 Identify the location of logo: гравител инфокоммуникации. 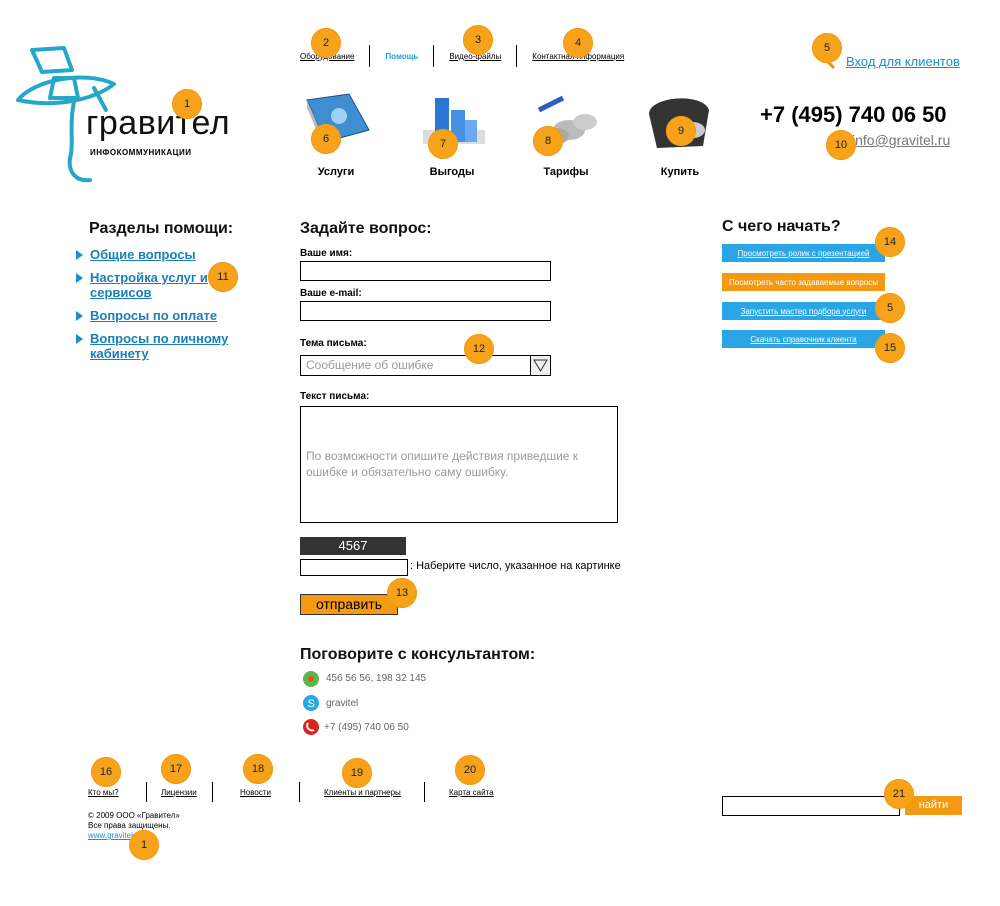
(136, 115).